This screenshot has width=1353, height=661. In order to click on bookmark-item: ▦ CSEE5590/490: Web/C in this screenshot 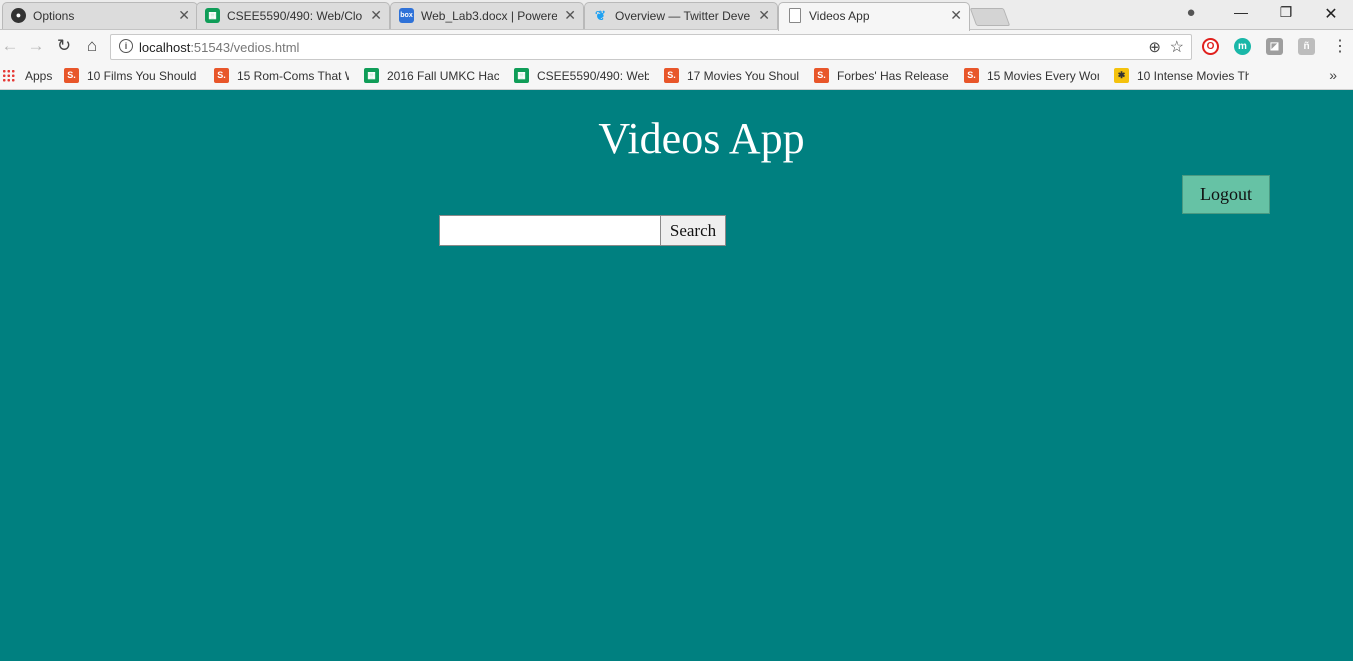, I will do `click(581, 76)`.